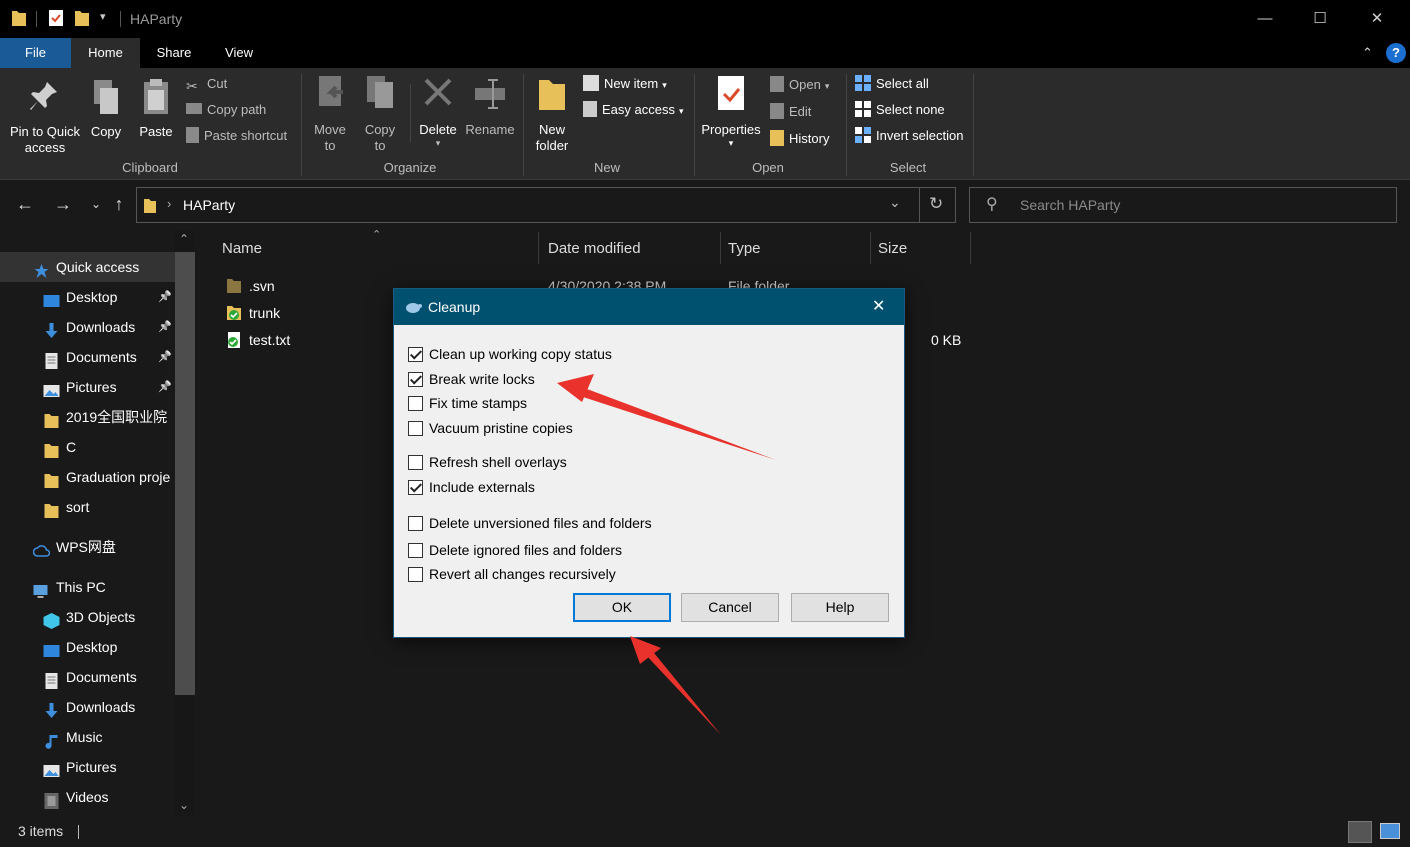  Describe the element at coordinates (666, 554) in the screenshot. I see `annotation-arrows` at that location.